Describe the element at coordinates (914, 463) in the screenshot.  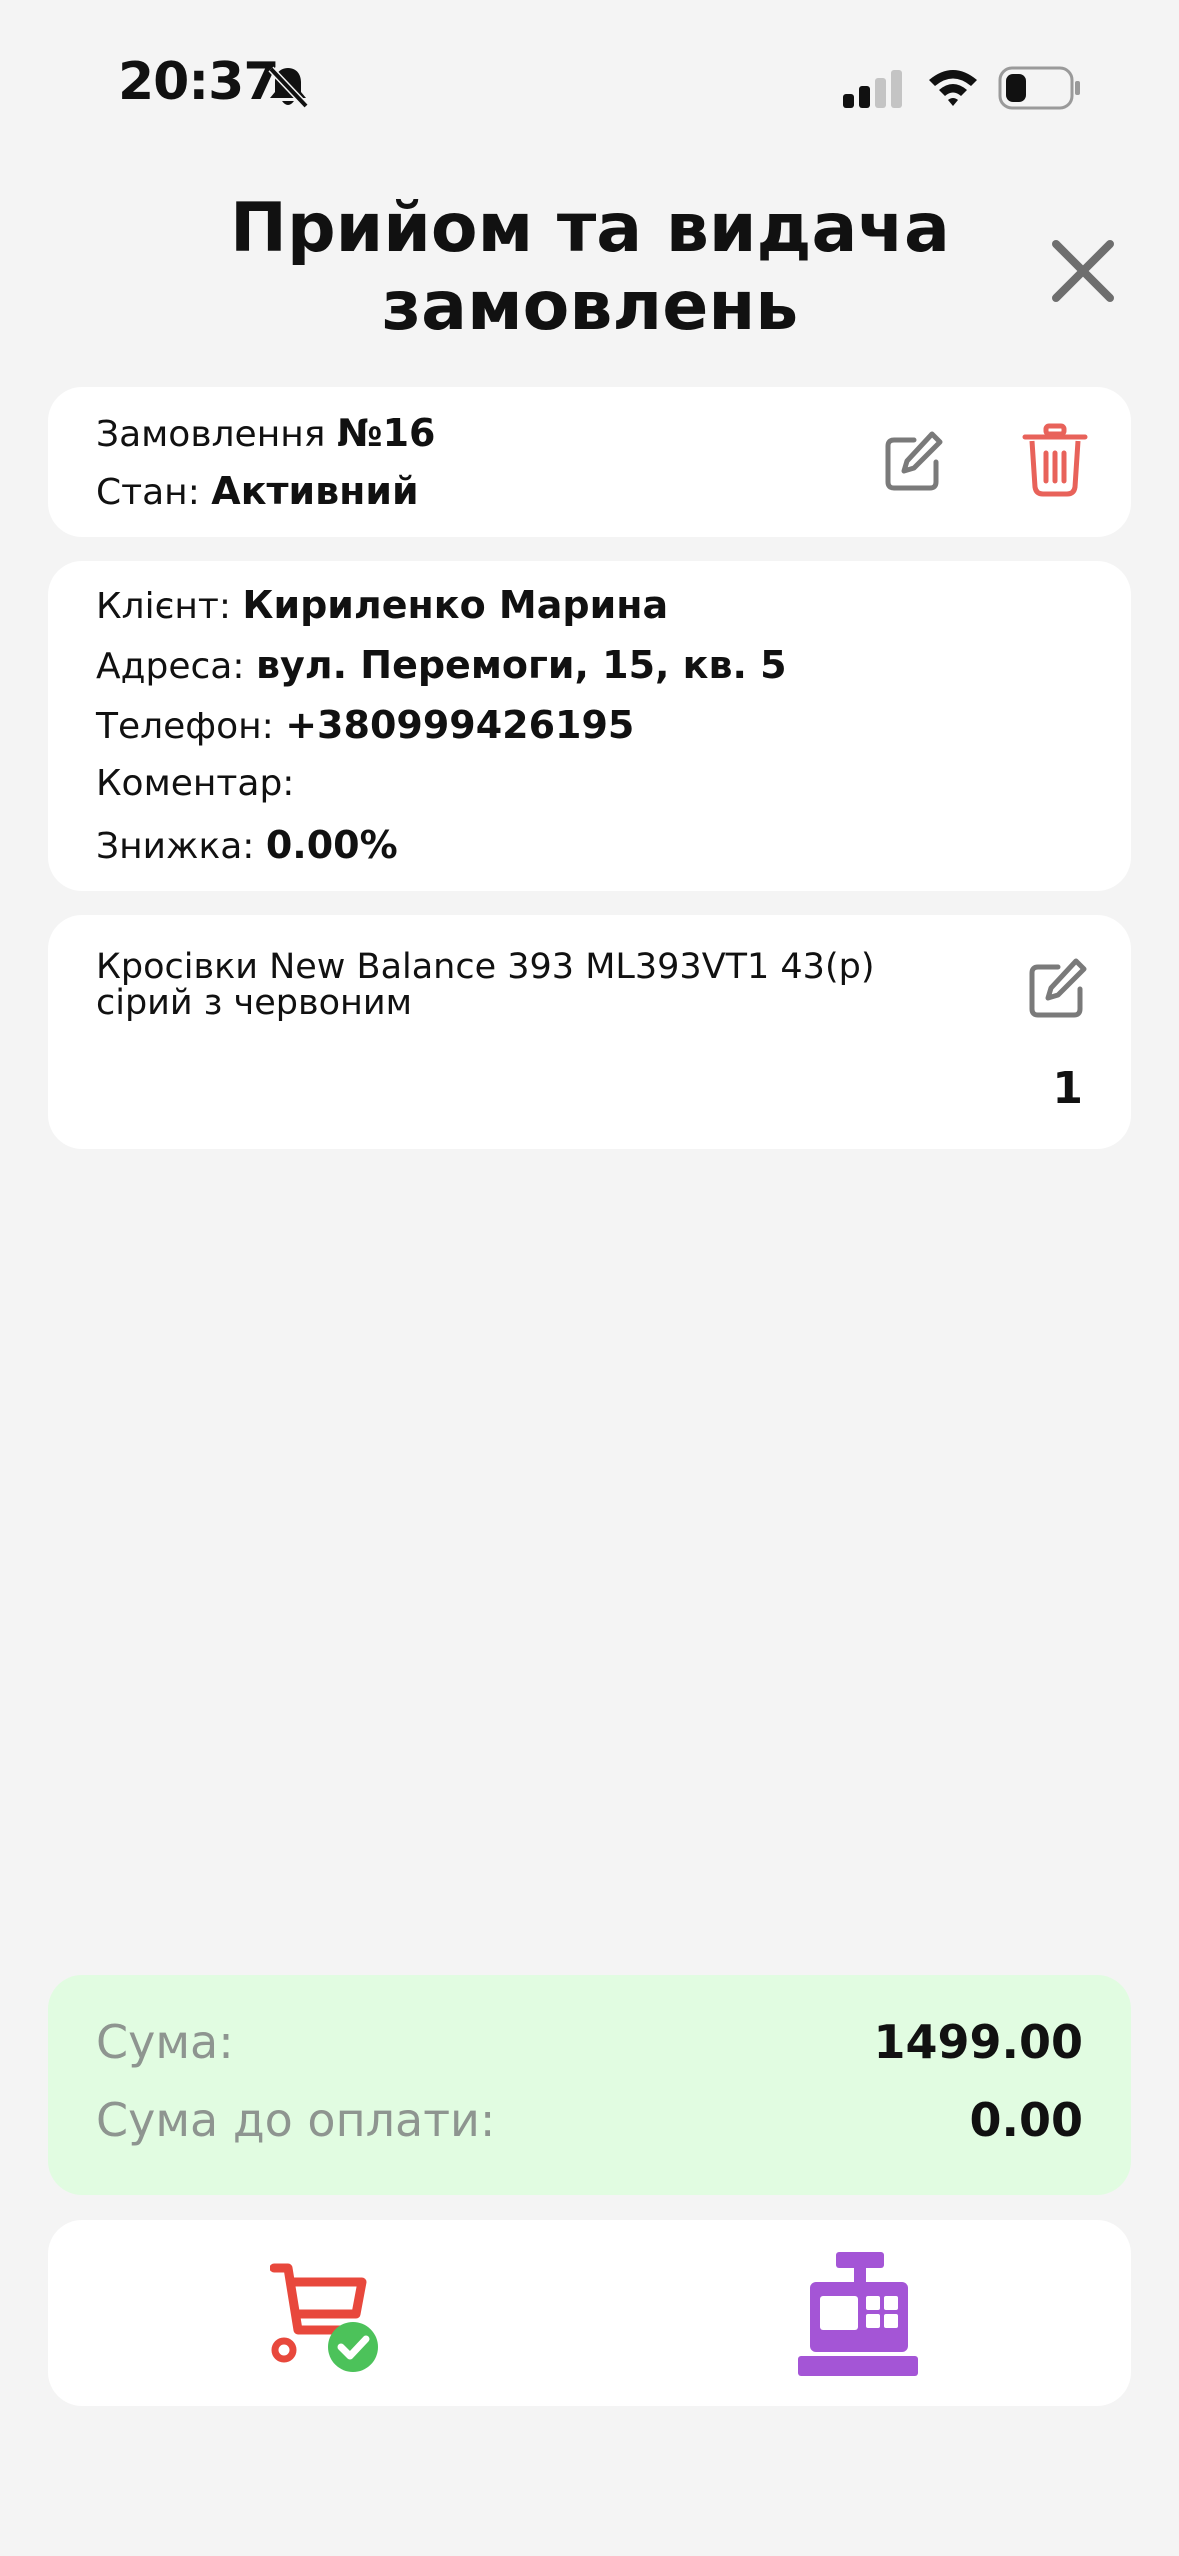
I see `edit-order-icon` at that location.